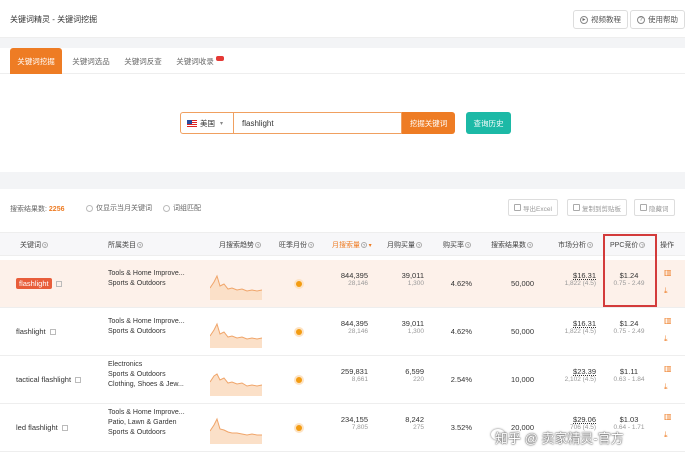 The height and width of the screenshot is (452, 685). Describe the element at coordinates (125, 245) in the screenshot. I see `col-category: 所属类目?` at that location.